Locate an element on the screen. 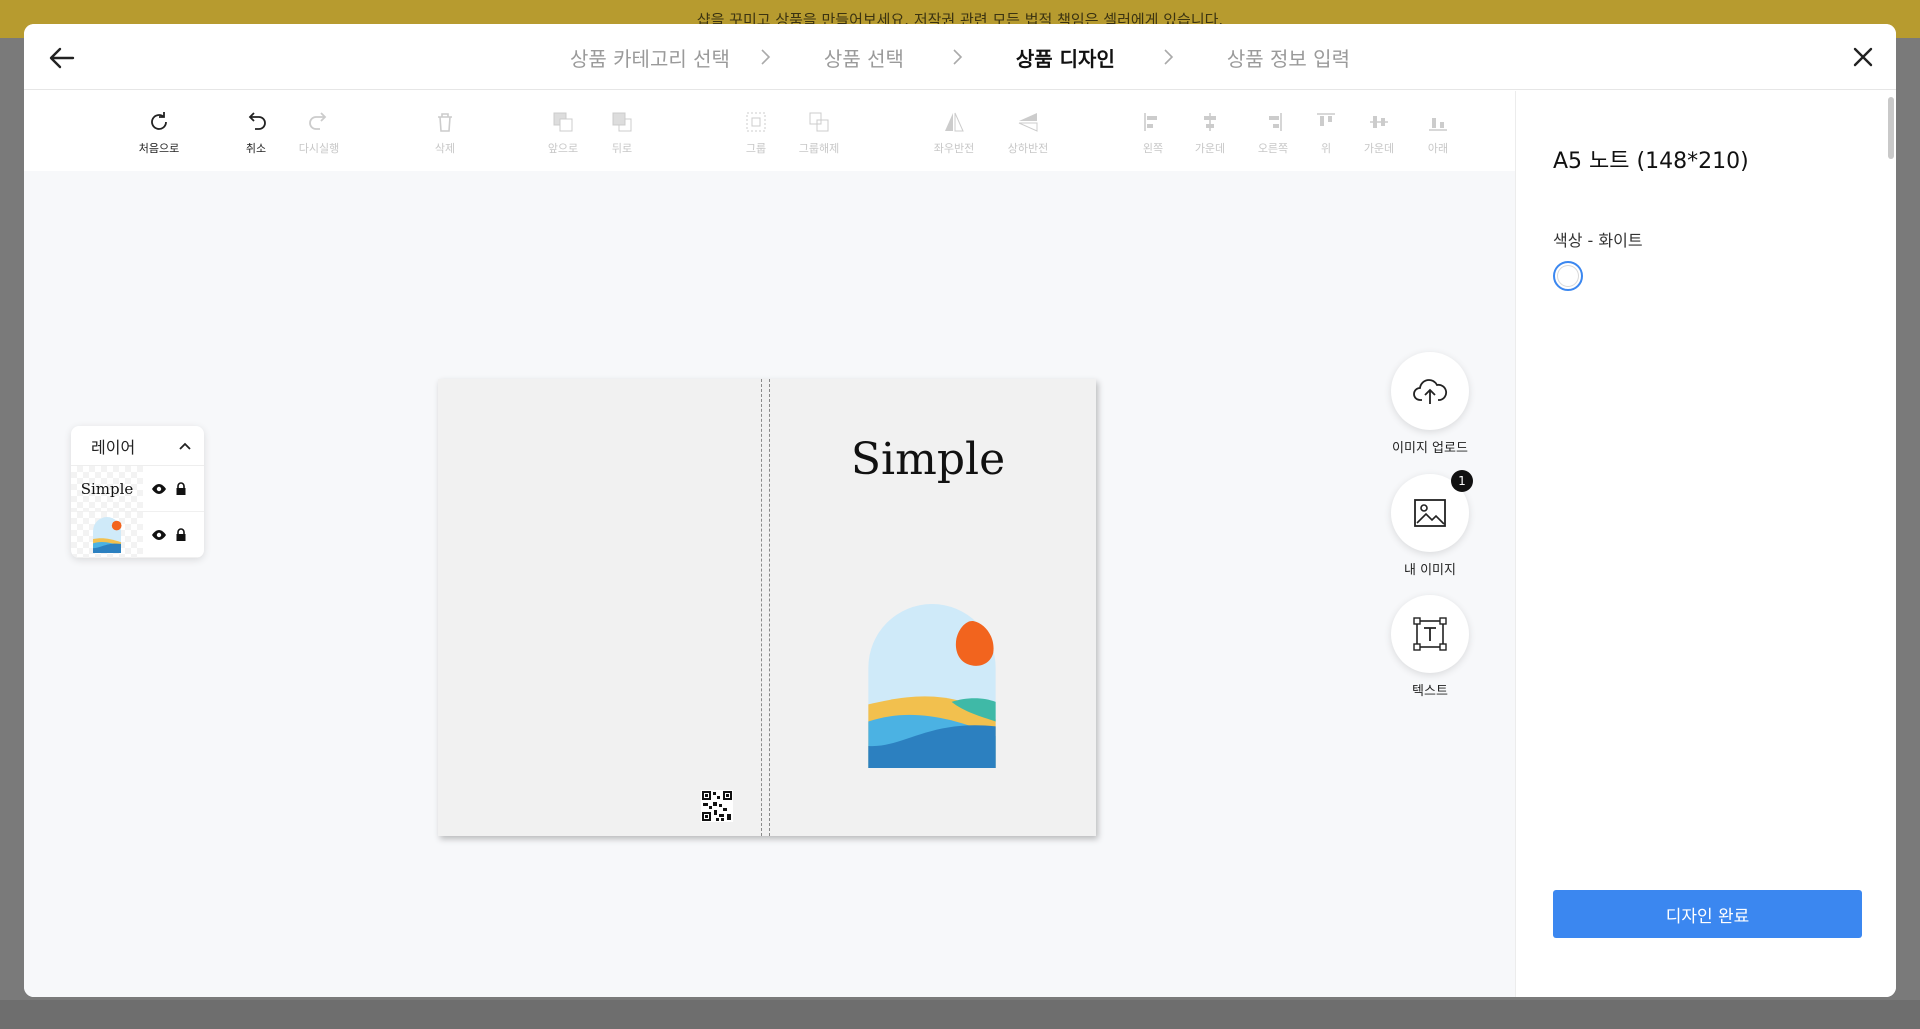 The height and width of the screenshot is (1029, 1920). image-upload-button: 이미지 업로드 is located at coordinates (1430, 404).